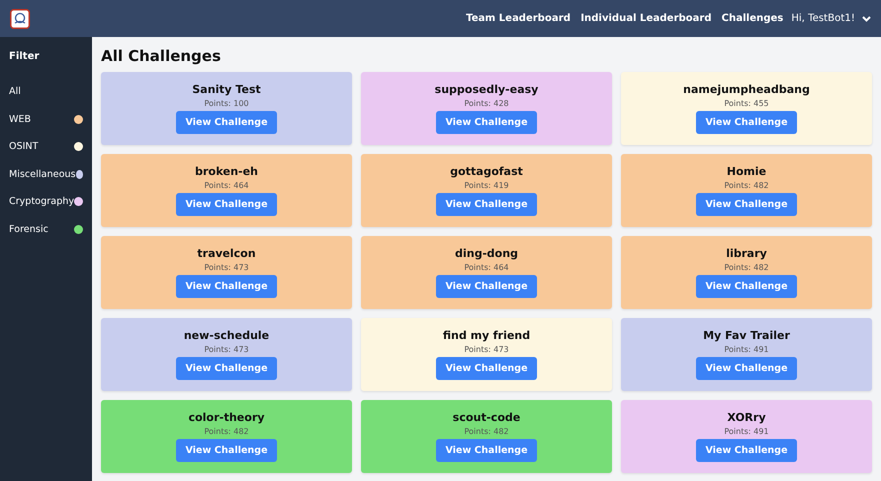 The width and height of the screenshot is (881, 481). I want to click on challenge-points: Points: 100, so click(226, 103).